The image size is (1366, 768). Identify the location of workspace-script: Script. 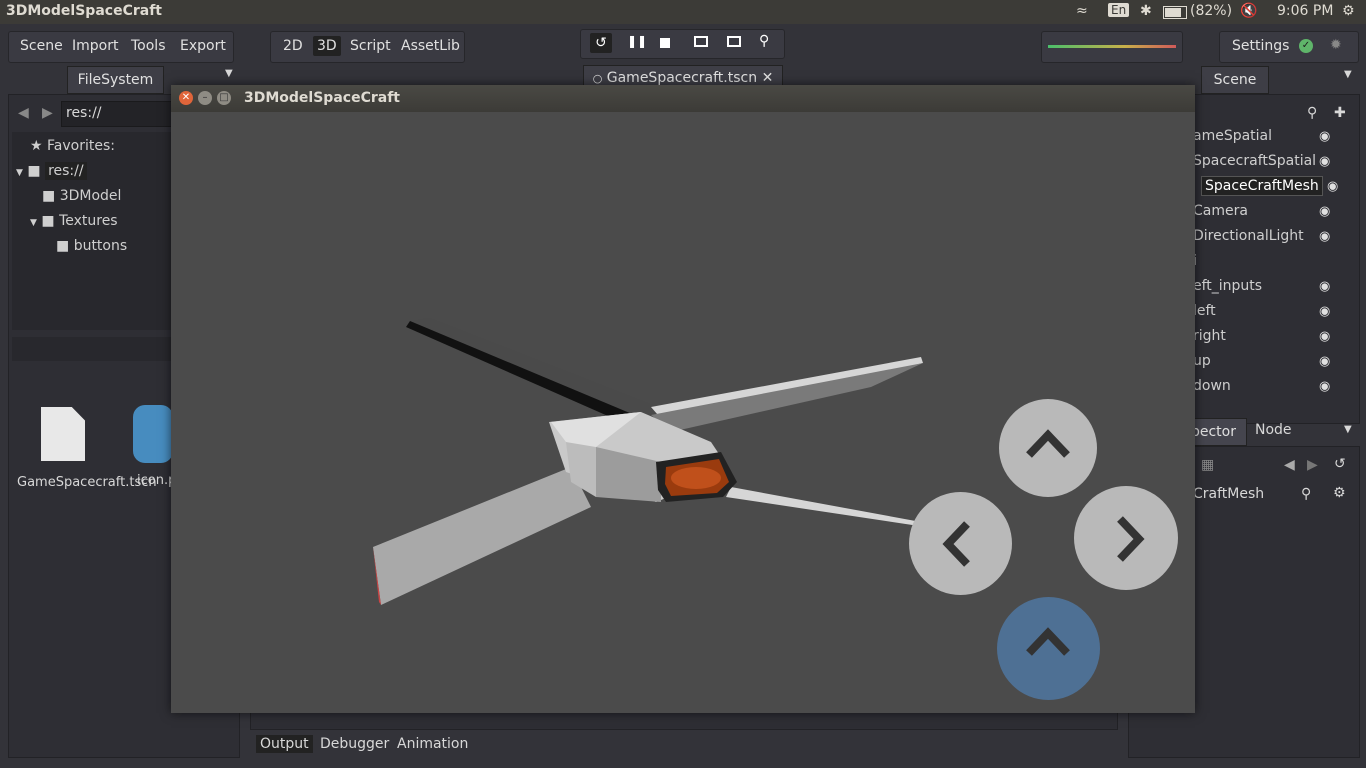
(370, 46).